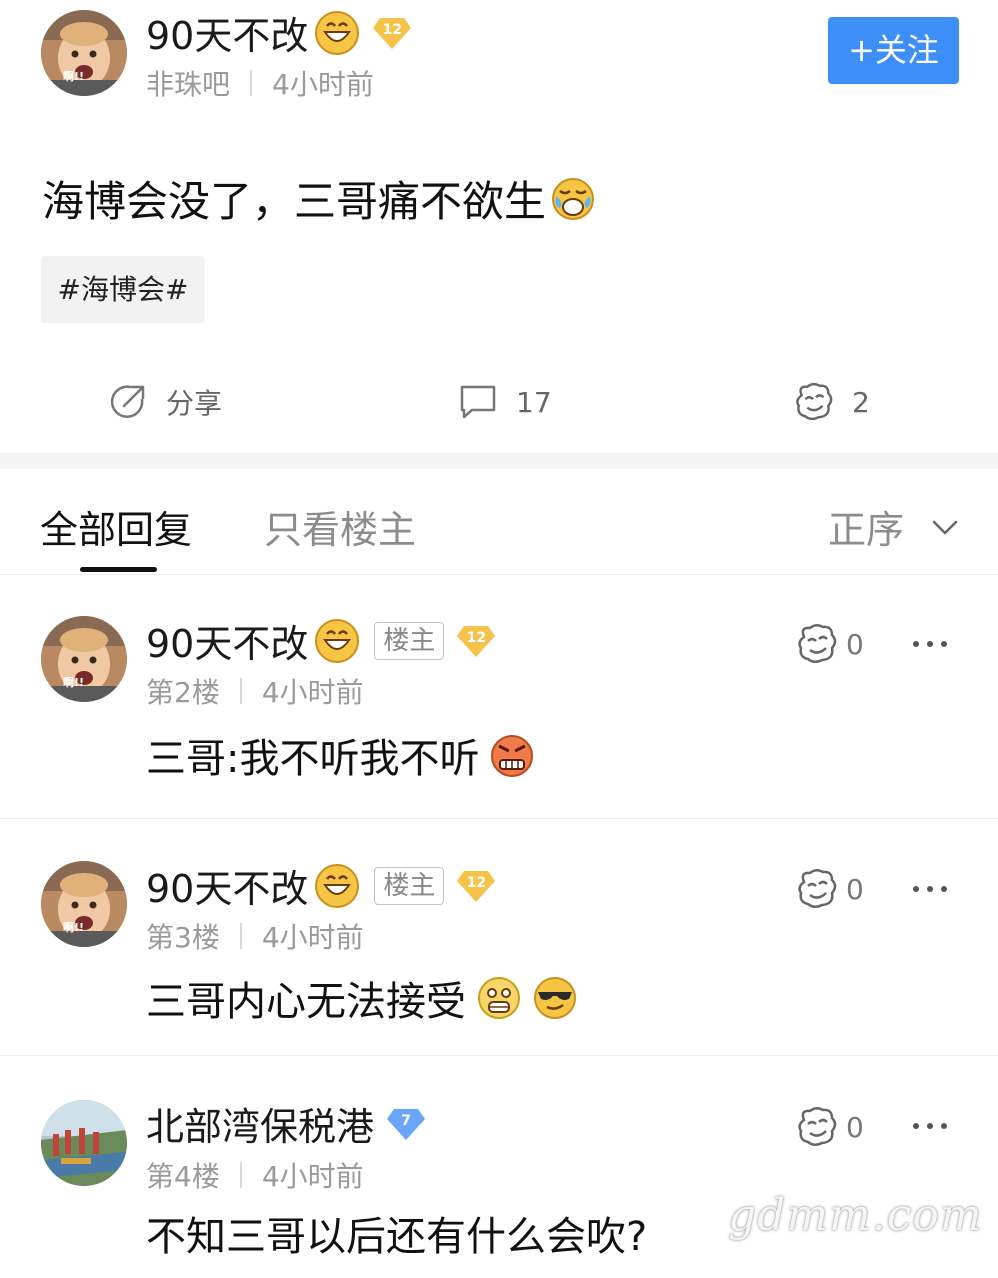 The height and width of the screenshot is (1278, 998). I want to click on post-actions: 分享 17 2, so click(499, 402).